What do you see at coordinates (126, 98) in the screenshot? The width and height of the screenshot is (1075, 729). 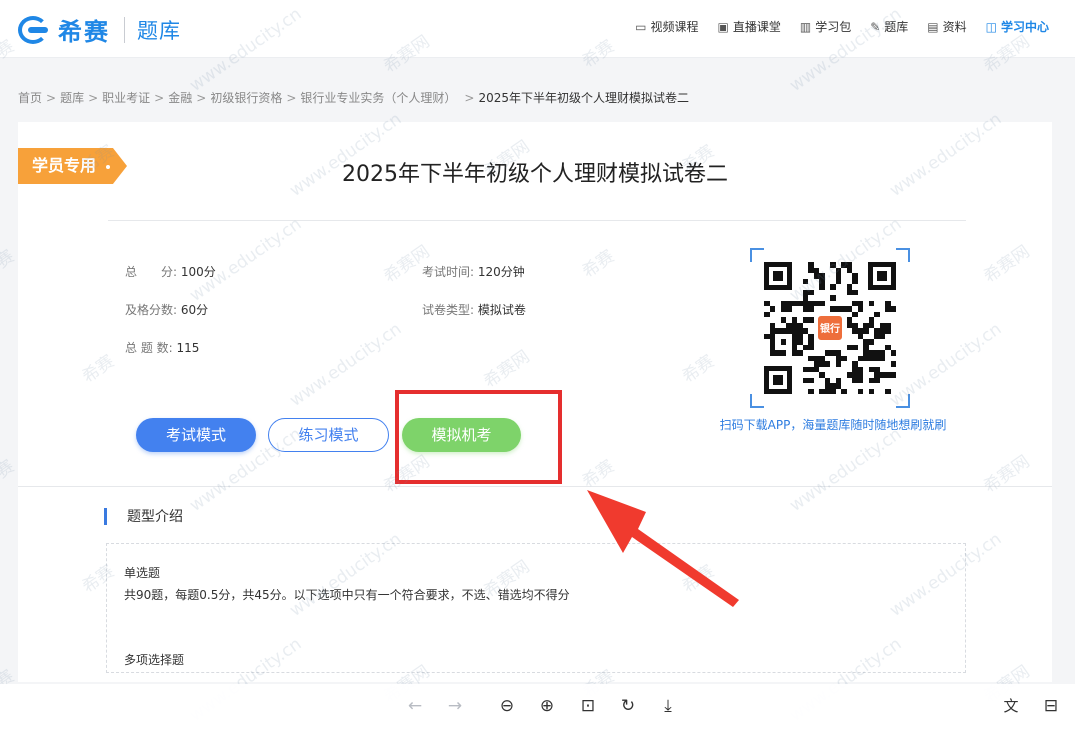 I see `breadcrumb-certification: 职业考证` at bounding box center [126, 98].